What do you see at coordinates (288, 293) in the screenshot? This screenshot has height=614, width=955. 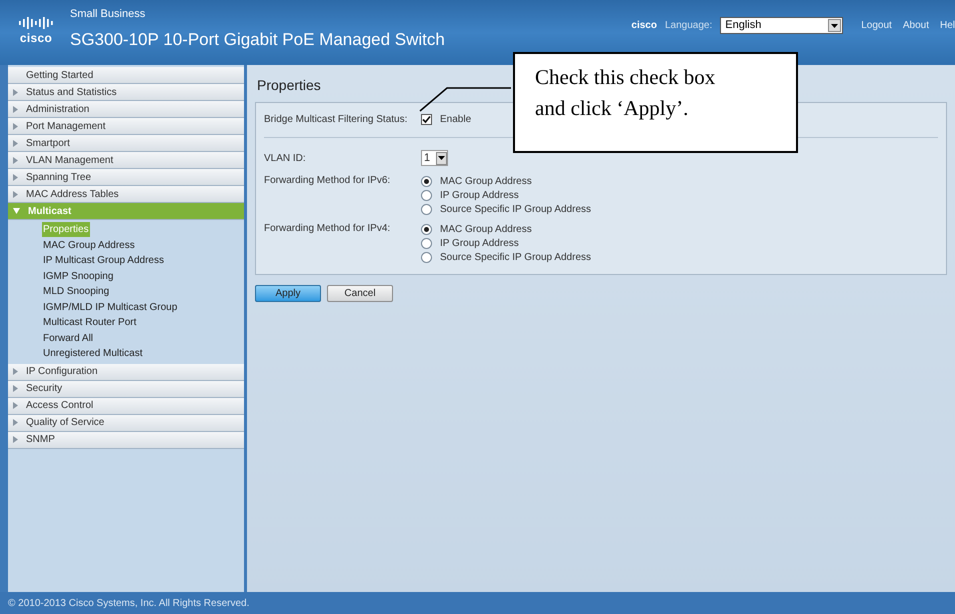 I see `apply-button: Apply` at bounding box center [288, 293].